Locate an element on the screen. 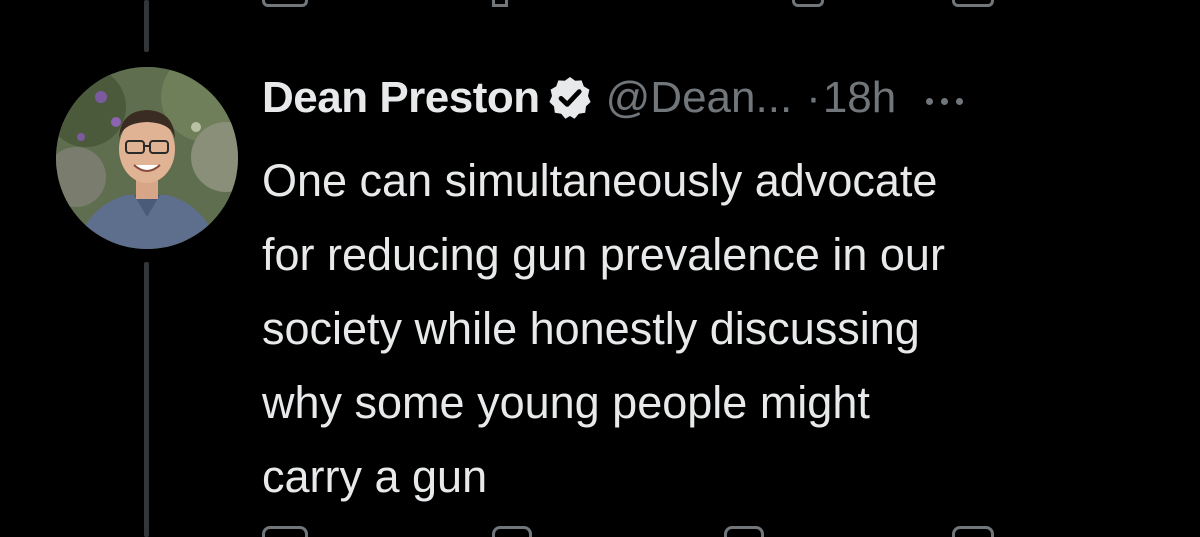 The image size is (1200, 537). more-options-icon is located at coordinates (945, 98).